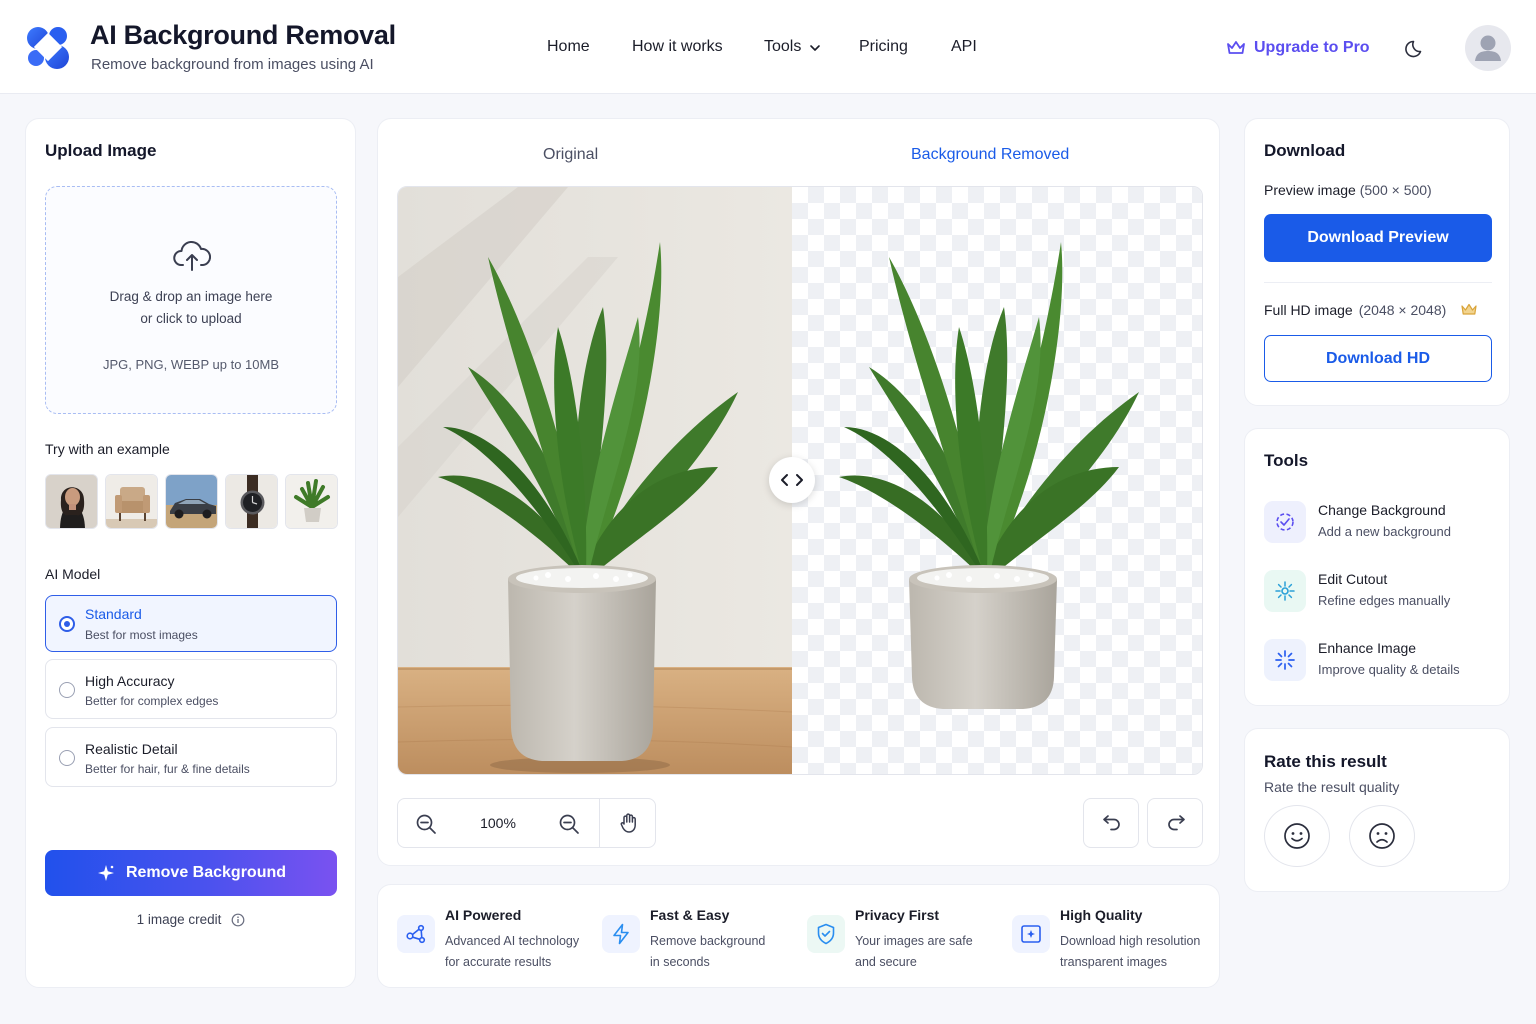 The width and height of the screenshot is (1536, 1024). I want to click on sparkle-icon, so click(105, 873).